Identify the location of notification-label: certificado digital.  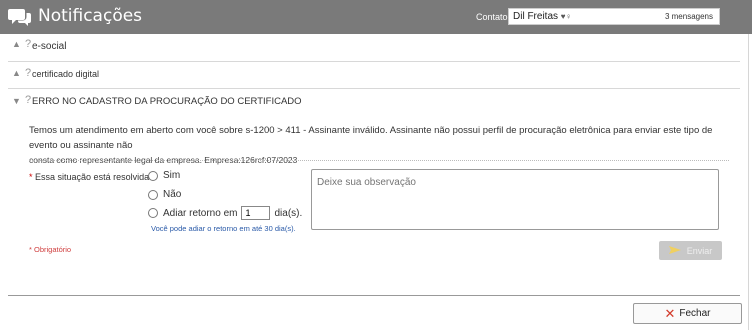
(66, 74).